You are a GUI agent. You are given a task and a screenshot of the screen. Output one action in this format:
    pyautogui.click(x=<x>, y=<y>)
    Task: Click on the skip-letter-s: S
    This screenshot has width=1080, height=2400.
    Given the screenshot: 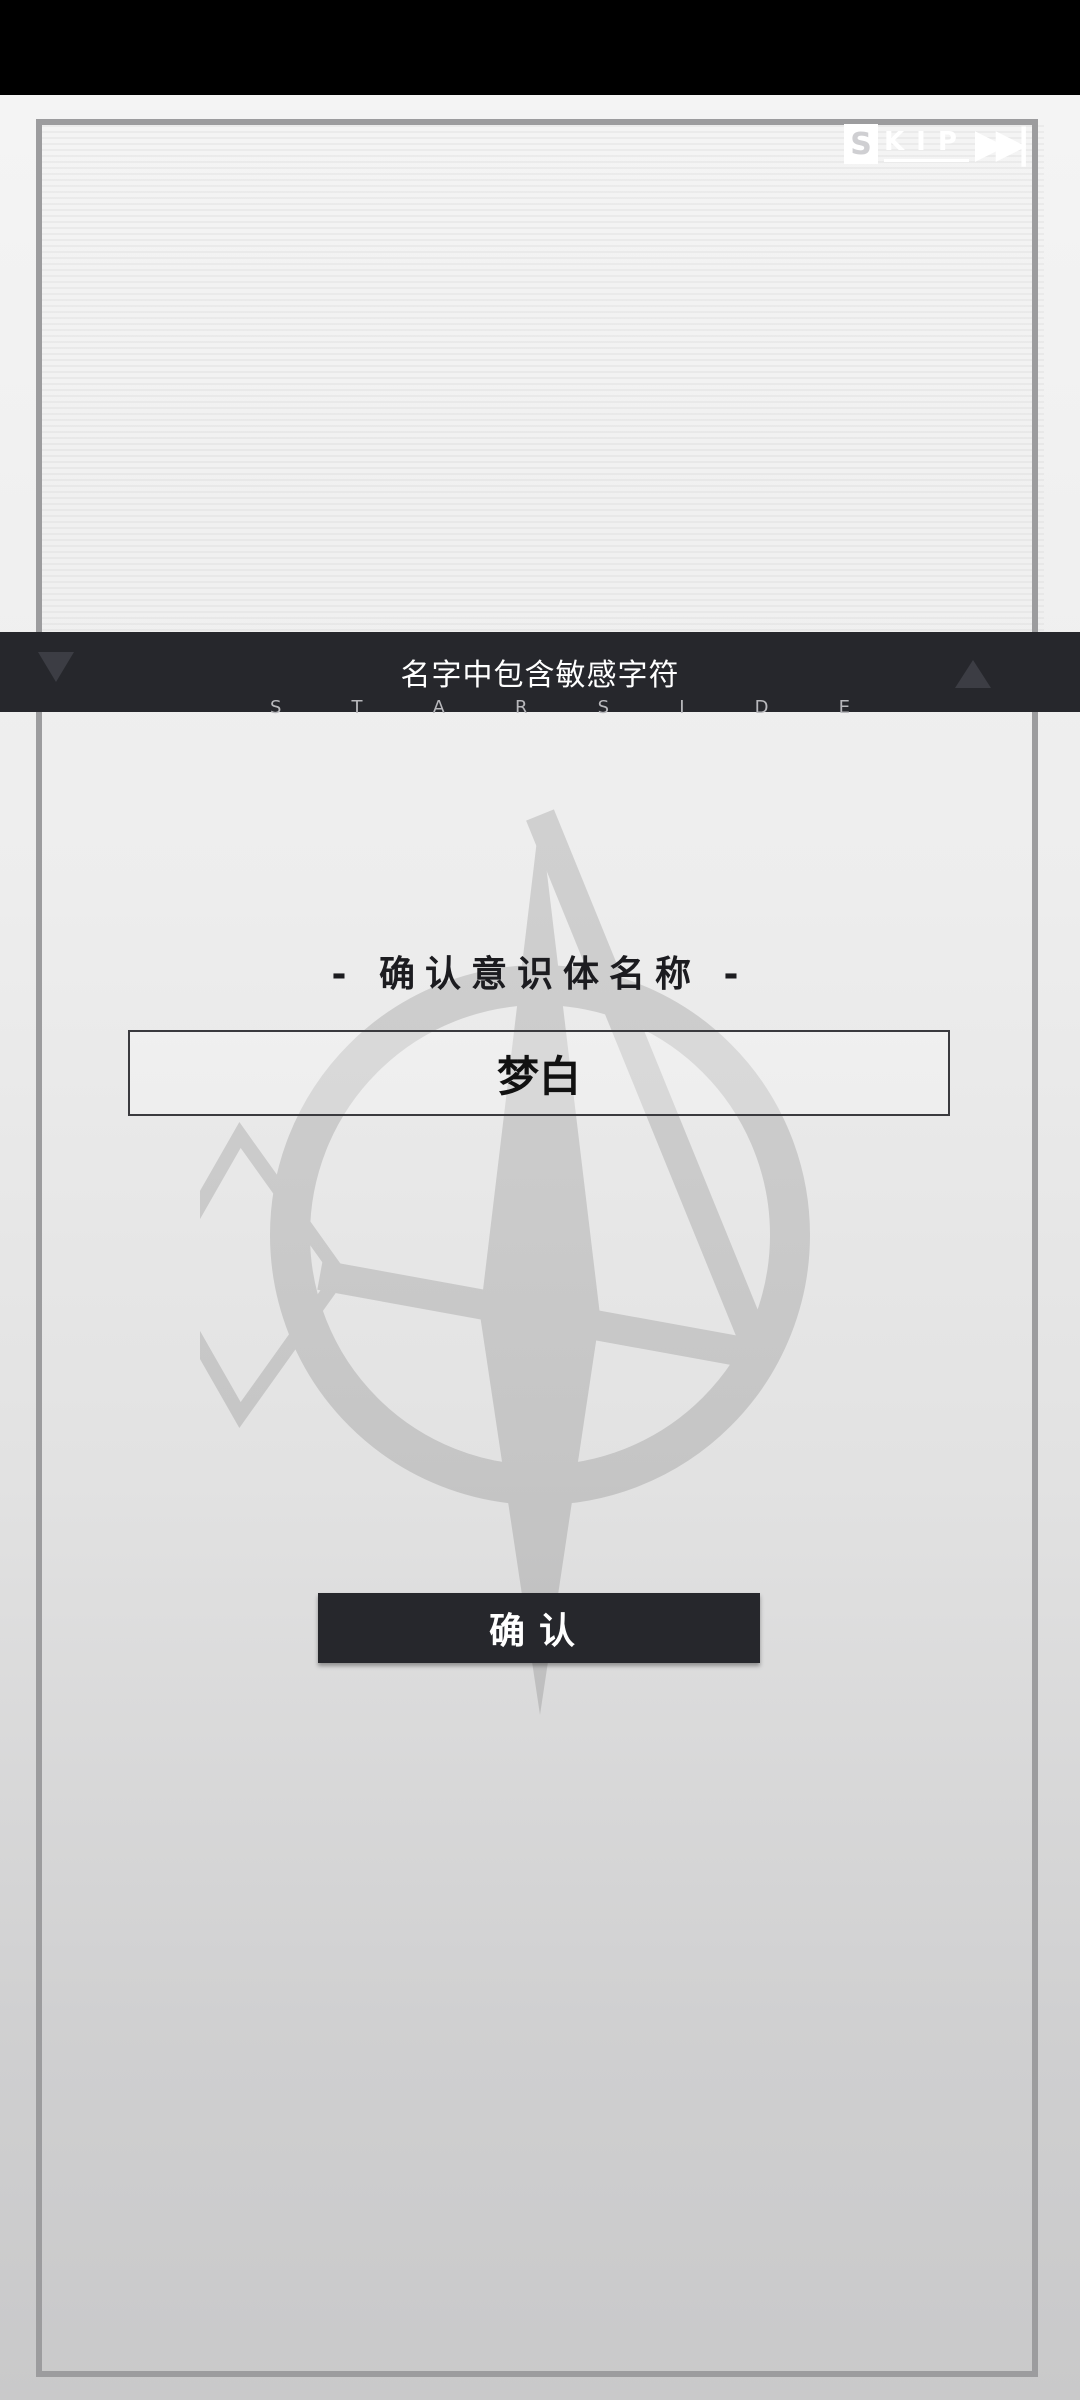 What is the action you would take?
    pyautogui.click(x=861, y=144)
    